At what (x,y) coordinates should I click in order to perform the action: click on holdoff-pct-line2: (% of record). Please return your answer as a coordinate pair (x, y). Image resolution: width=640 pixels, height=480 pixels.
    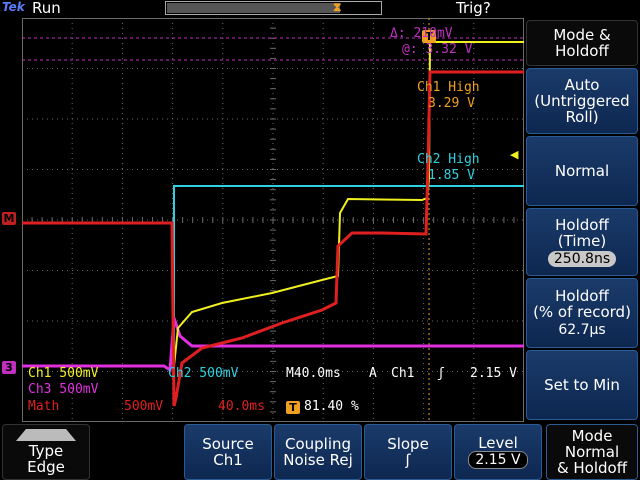
    Looking at the image, I should click on (582, 312).